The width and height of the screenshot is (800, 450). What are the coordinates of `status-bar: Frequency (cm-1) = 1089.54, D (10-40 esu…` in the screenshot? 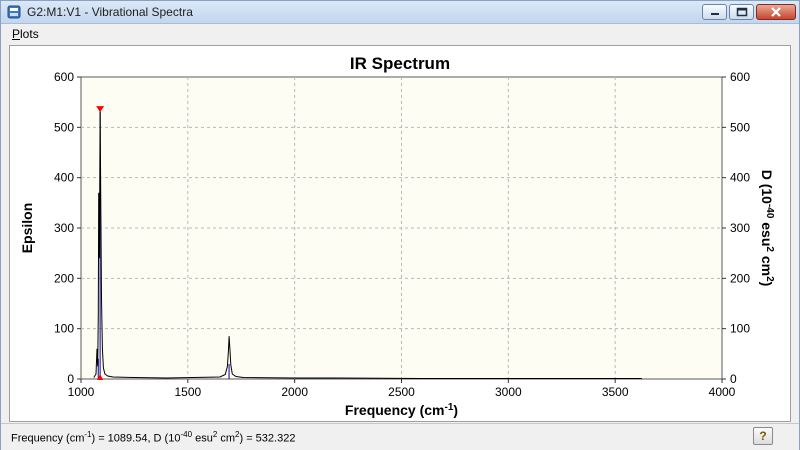 It's located at (400, 436).